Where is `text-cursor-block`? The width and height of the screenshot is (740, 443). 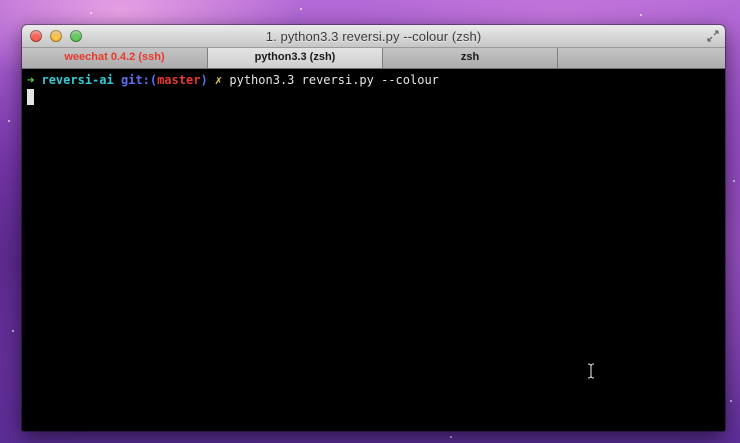
text-cursor-block is located at coordinates (30, 97).